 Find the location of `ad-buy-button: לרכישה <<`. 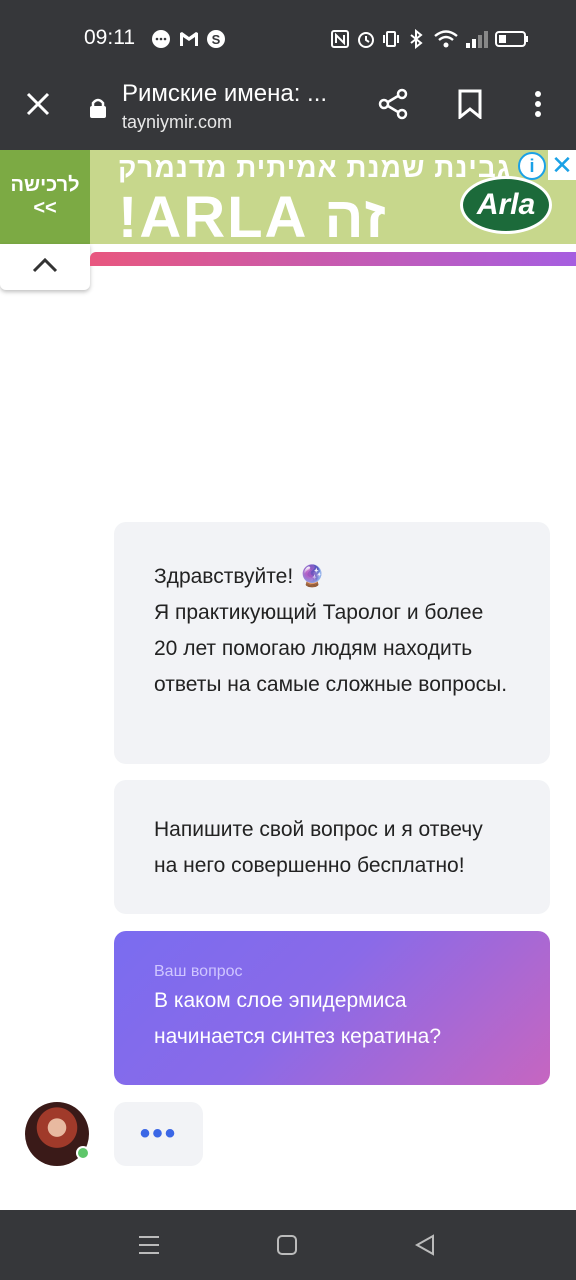

ad-buy-button: לרכישה << is located at coordinates (45, 197).